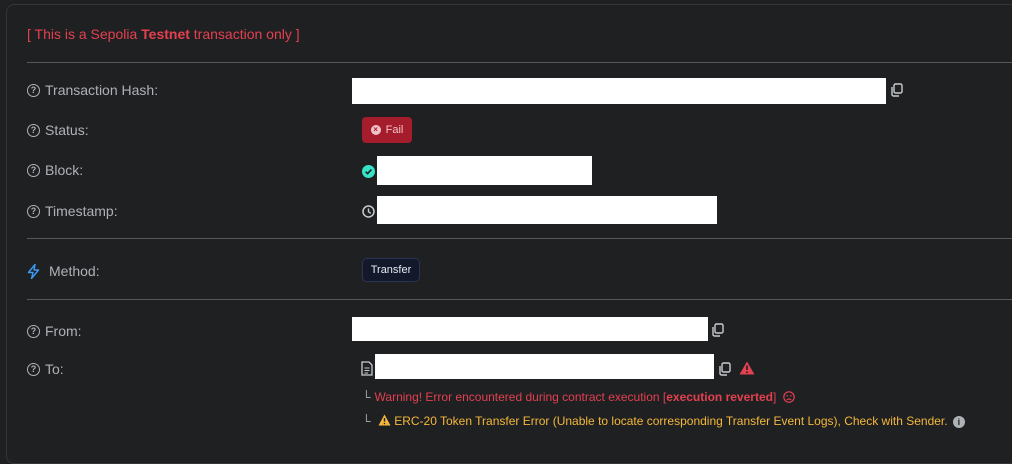 The height and width of the screenshot is (464, 1012). I want to click on x-circle-icon: ×, so click(375, 130).